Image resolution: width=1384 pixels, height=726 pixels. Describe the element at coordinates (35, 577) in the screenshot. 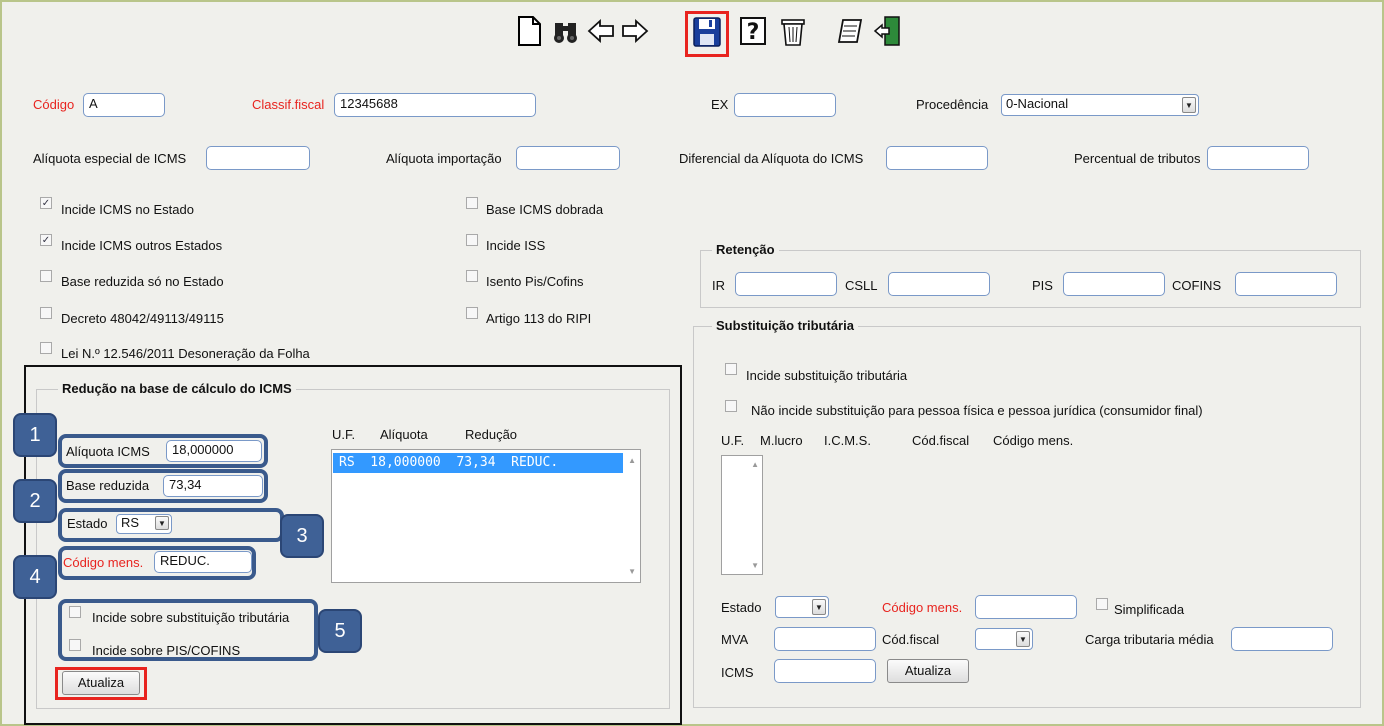

I see `step-badge-4: 4` at that location.